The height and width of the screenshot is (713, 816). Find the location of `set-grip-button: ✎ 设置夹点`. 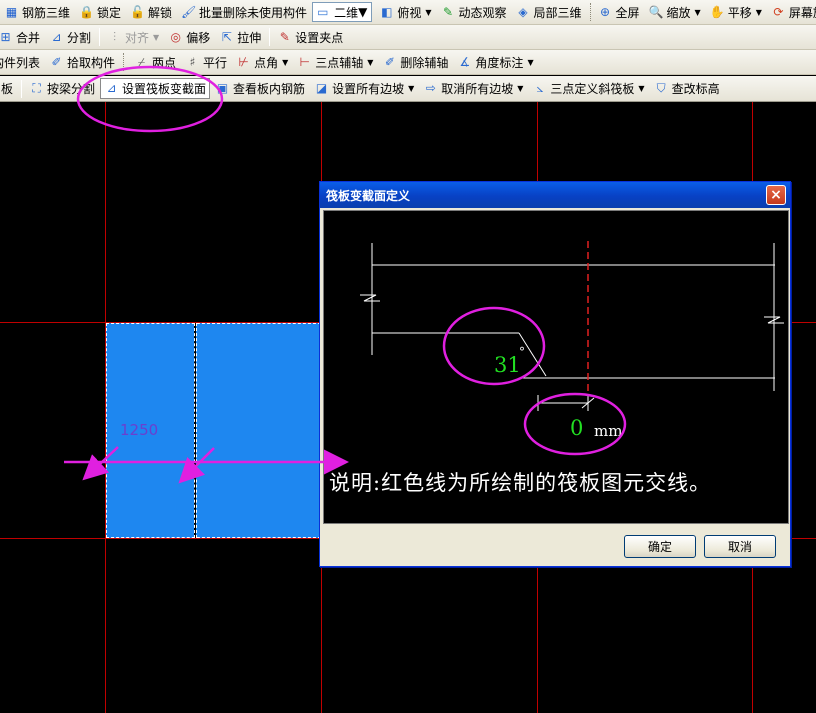

set-grip-button: ✎ 设置夹点 is located at coordinates (310, 37).